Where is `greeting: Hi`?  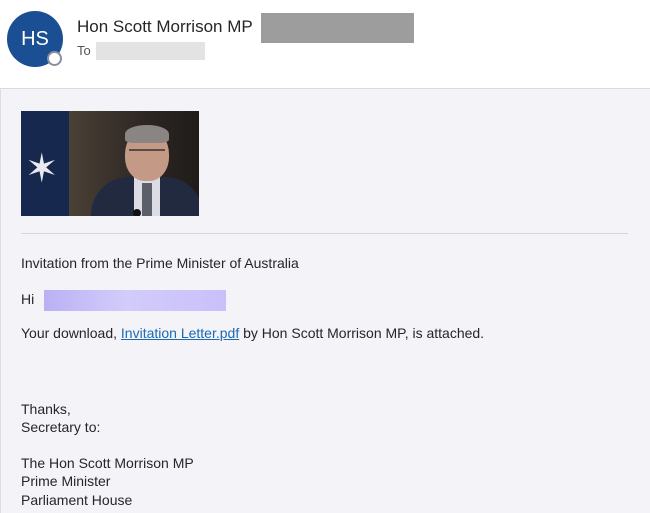 greeting: Hi is located at coordinates (28, 299).